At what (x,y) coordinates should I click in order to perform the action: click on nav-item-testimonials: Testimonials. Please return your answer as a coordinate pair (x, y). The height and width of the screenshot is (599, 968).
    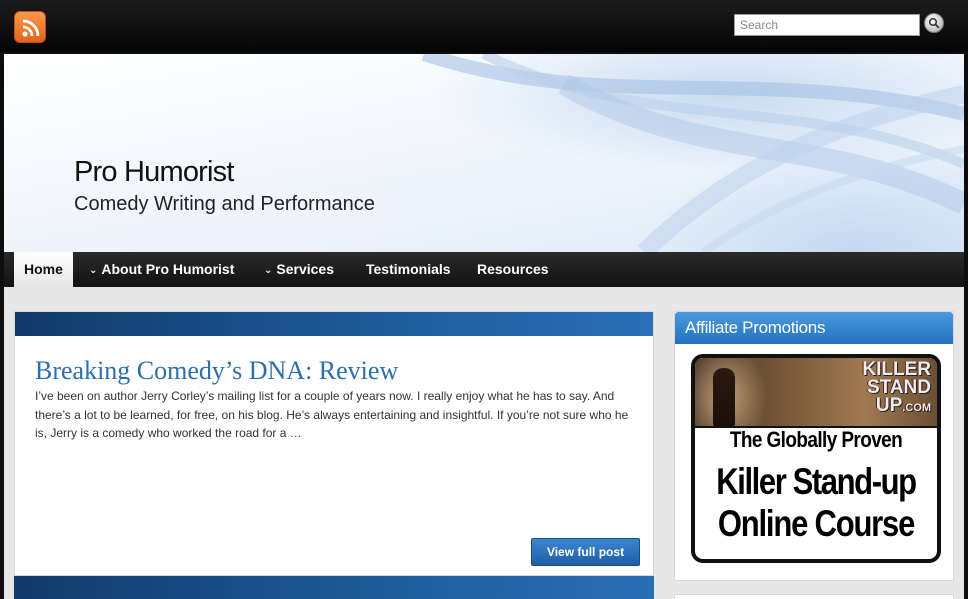
    Looking at the image, I should click on (408, 269).